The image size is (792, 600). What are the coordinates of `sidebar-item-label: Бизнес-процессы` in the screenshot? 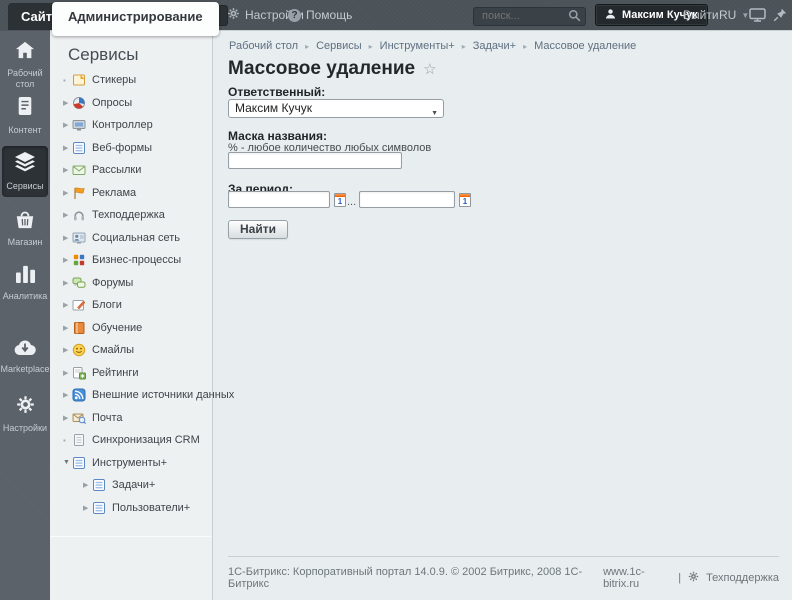 It's located at (137, 260).